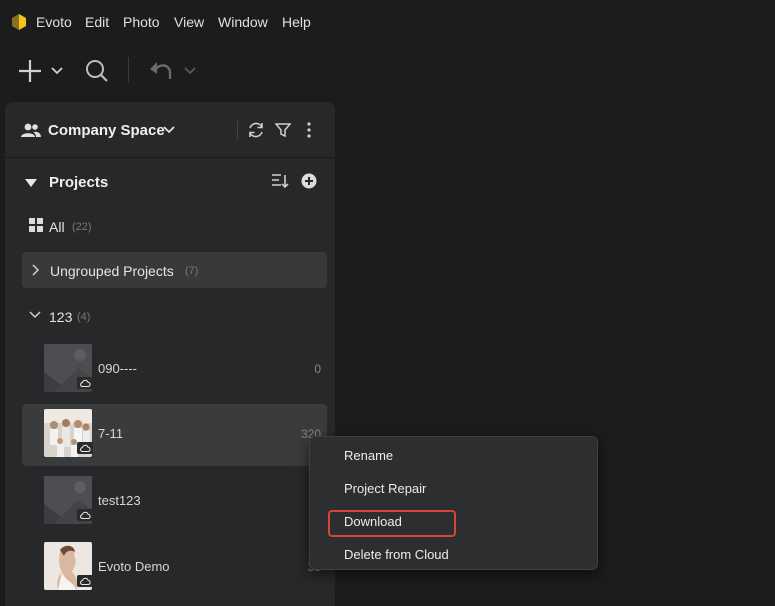 This screenshot has height=606, width=775. Describe the element at coordinates (385, 488) in the screenshot. I see `menu-item-project-repair: Project Repair` at that location.